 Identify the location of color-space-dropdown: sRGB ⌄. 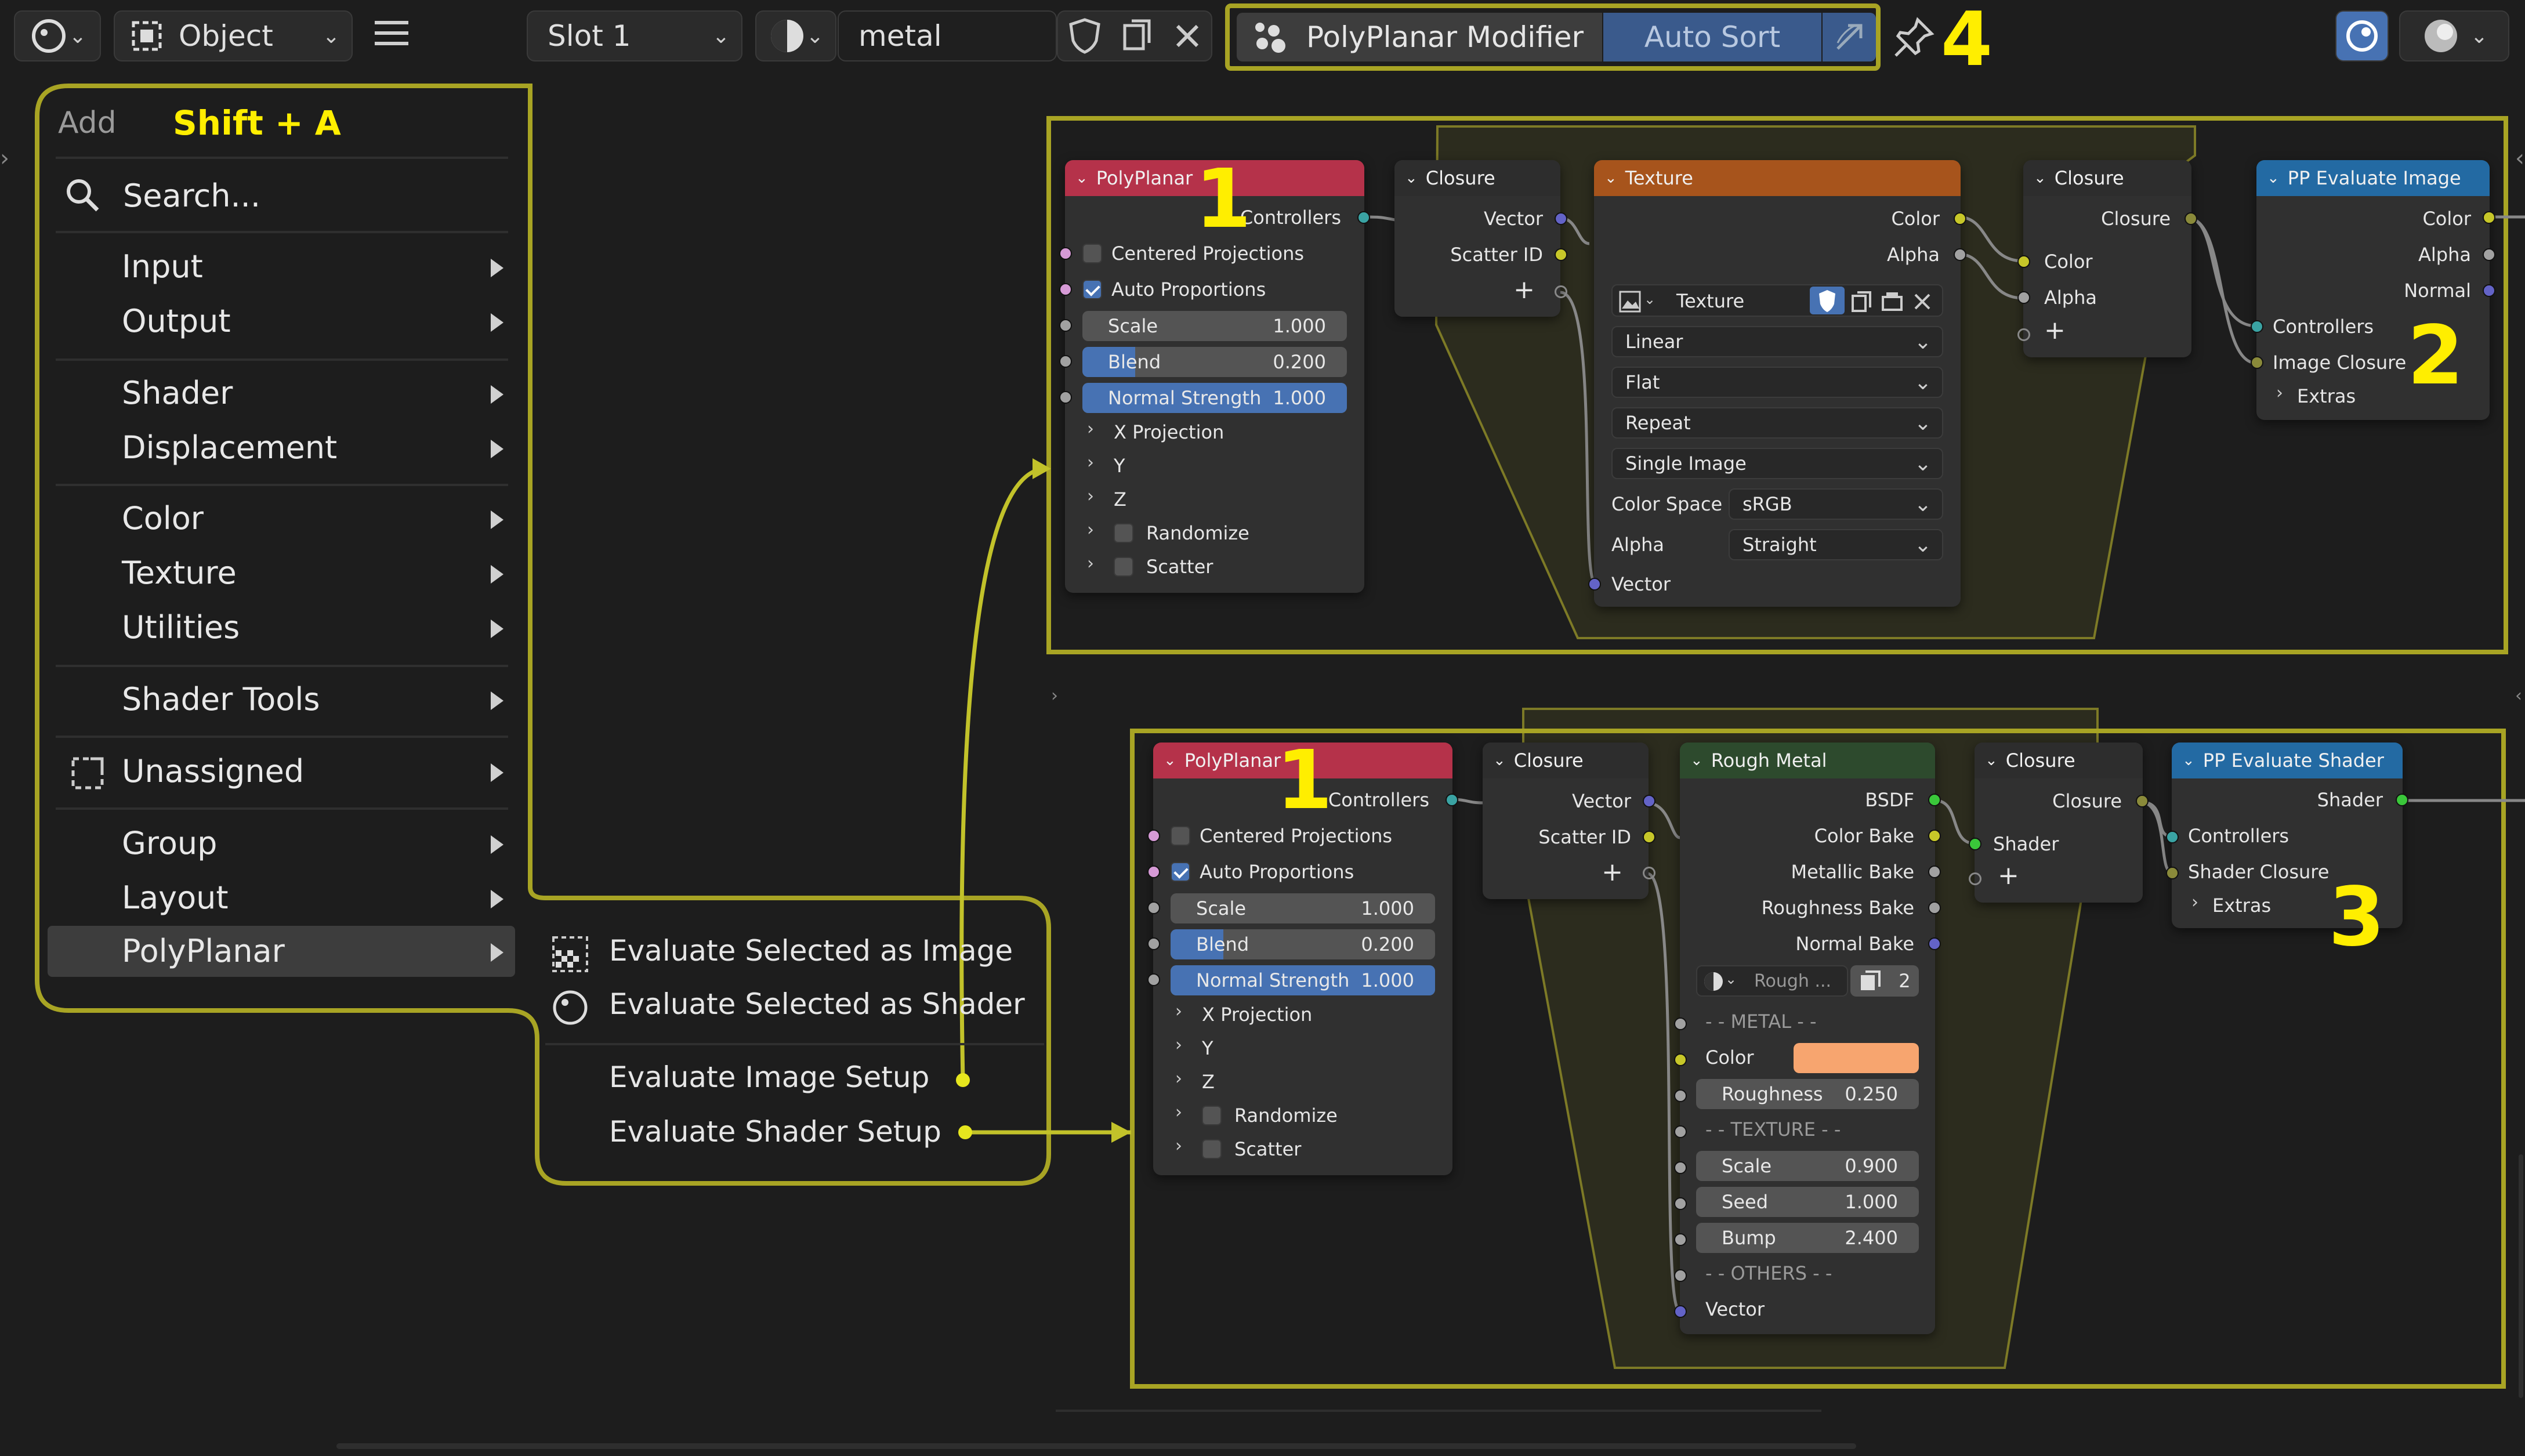
(1836, 504).